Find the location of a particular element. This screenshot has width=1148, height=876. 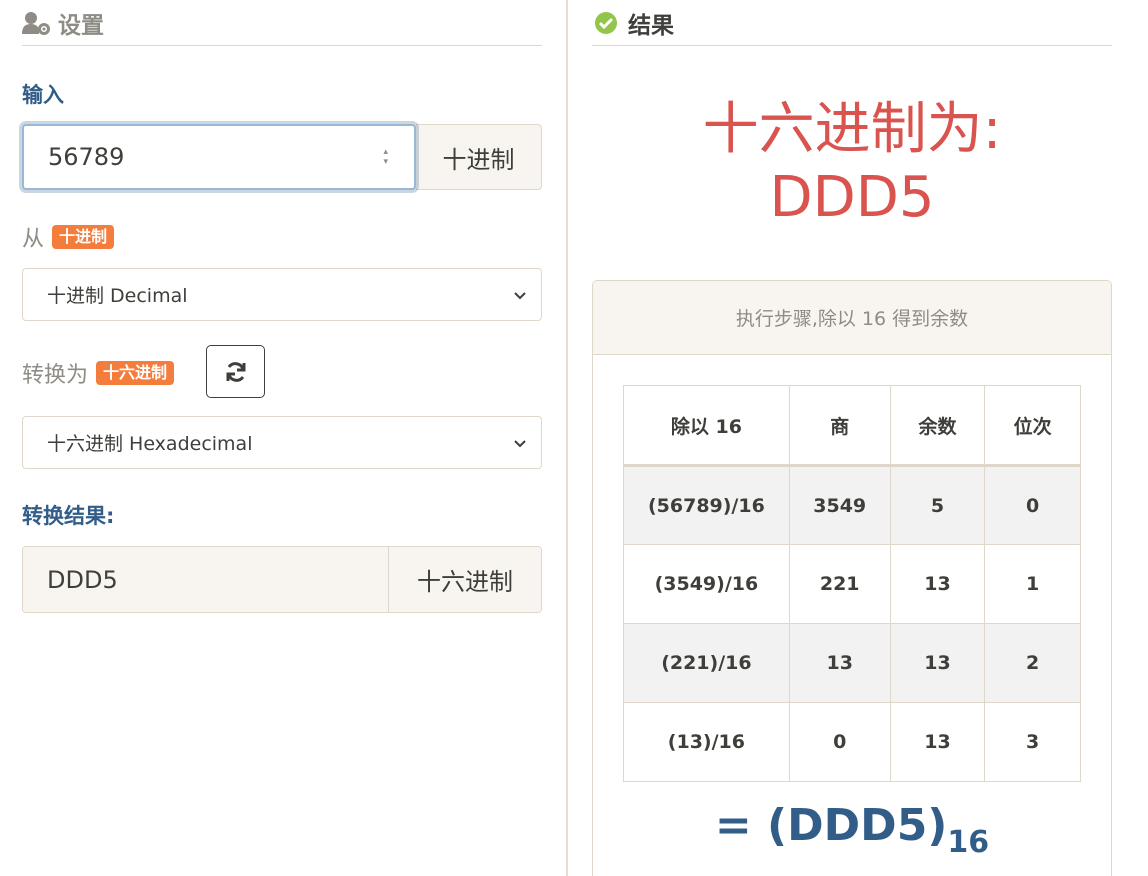

input-group: 56789 ▴ ▾ 十进制 is located at coordinates (282, 157).